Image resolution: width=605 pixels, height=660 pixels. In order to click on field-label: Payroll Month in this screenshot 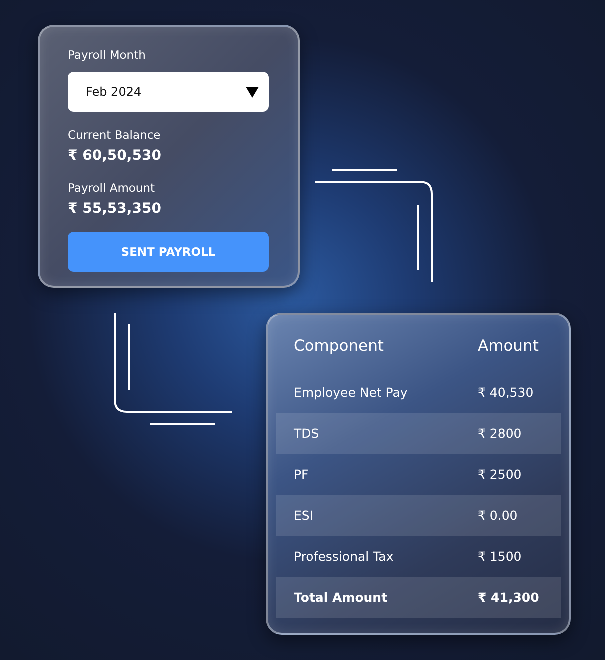, I will do `click(107, 55)`.